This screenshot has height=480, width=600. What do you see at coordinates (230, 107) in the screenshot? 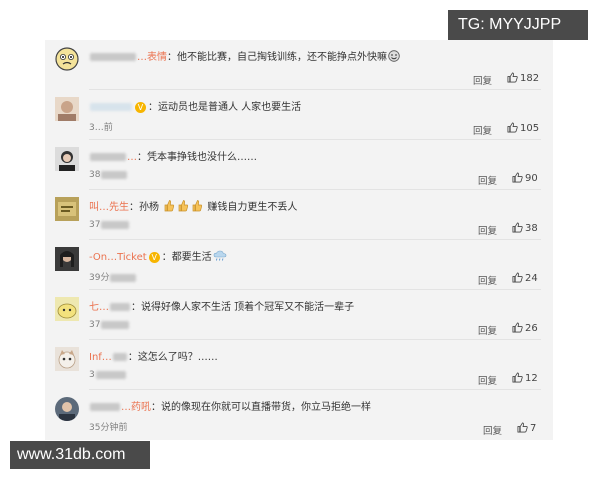
I see `comment-text: 运动员也是普通人 人家也要生活` at bounding box center [230, 107].